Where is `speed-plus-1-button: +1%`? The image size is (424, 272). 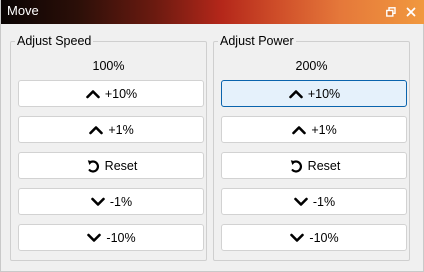 speed-plus-1-button: +1% is located at coordinates (111, 129).